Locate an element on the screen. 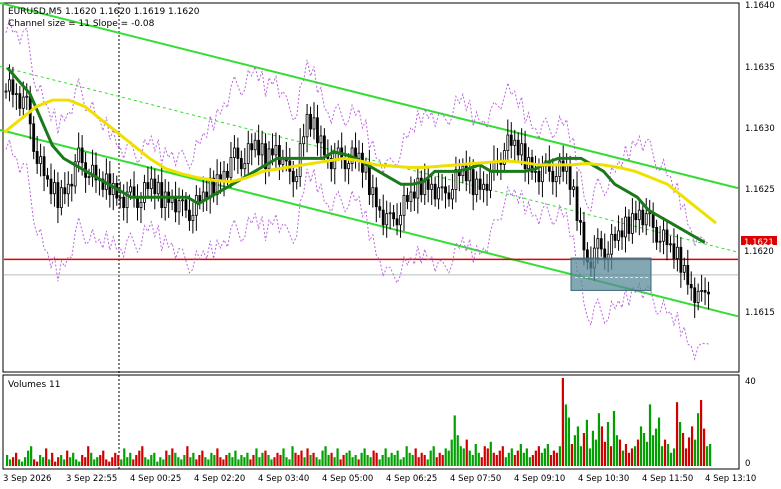 This screenshot has width=781, height=489. price-tick: 1.1630 is located at coordinates (760, 129).